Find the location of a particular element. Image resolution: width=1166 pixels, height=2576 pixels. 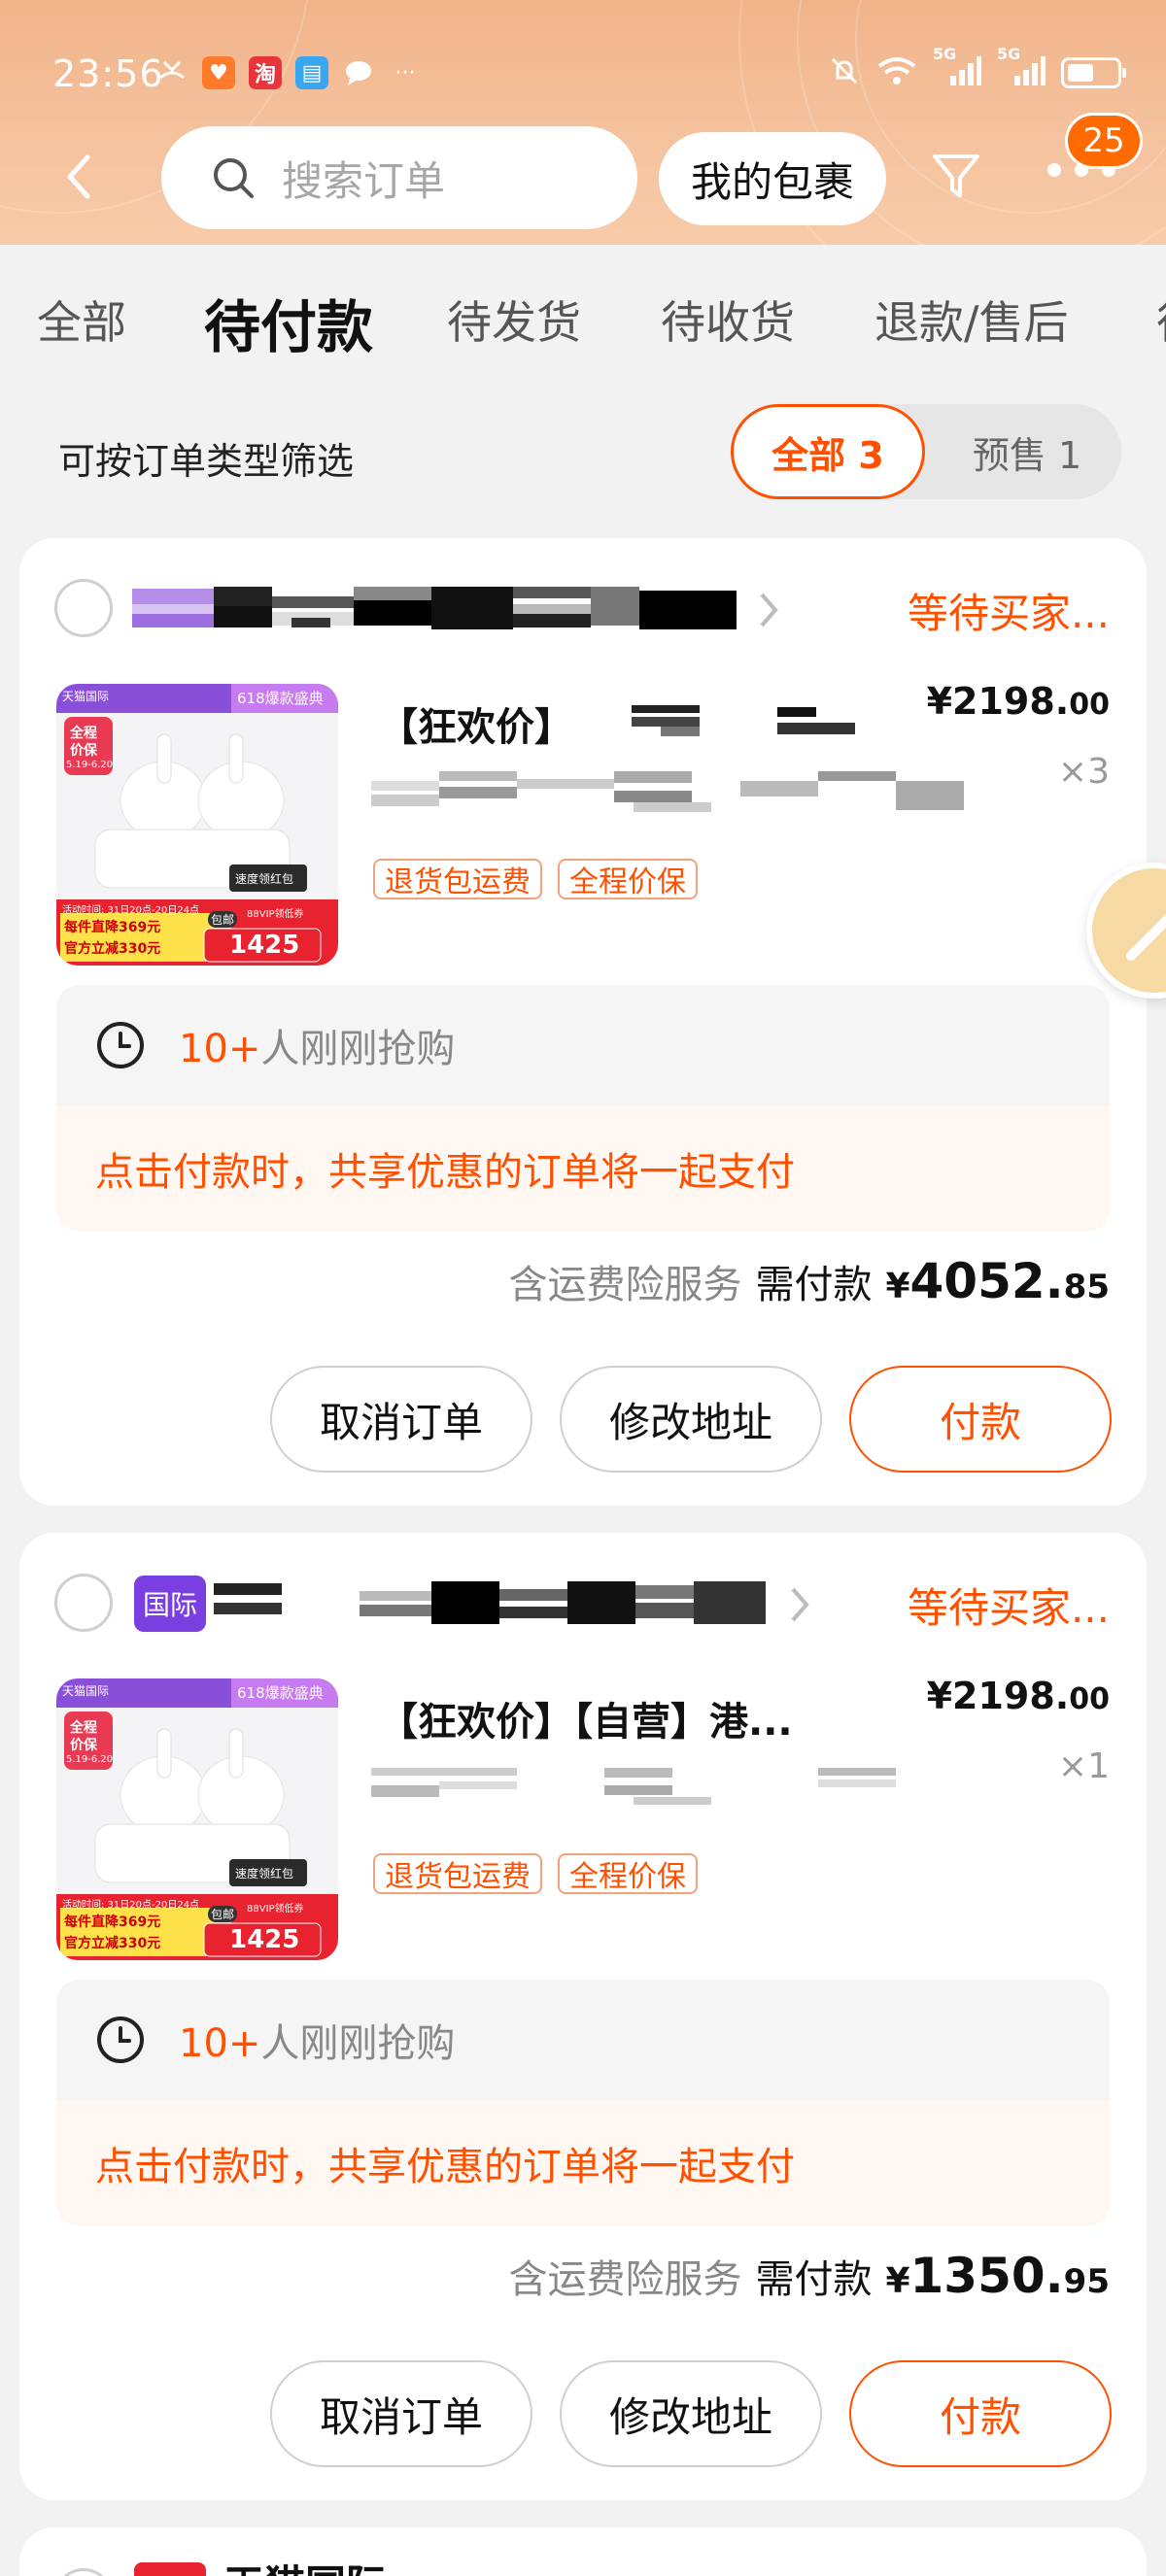

chat-bubble-icon is located at coordinates (358, 72).